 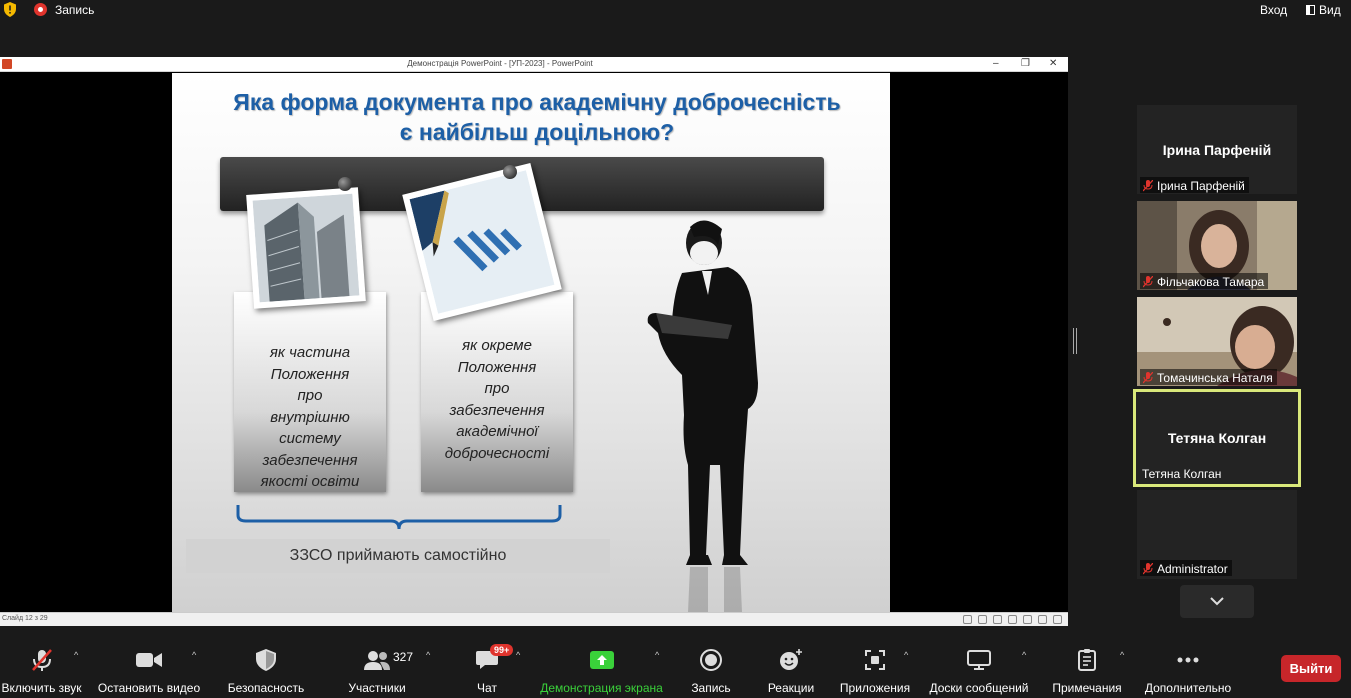 I want to click on minimize-icon: –, so click(x=996, y=63).